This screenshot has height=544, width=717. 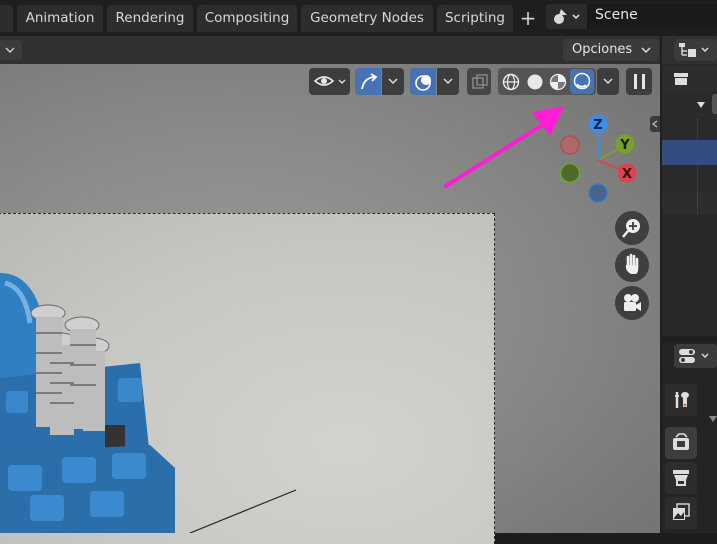 I want to click on outliner-panel, so click(x=689, y=186).